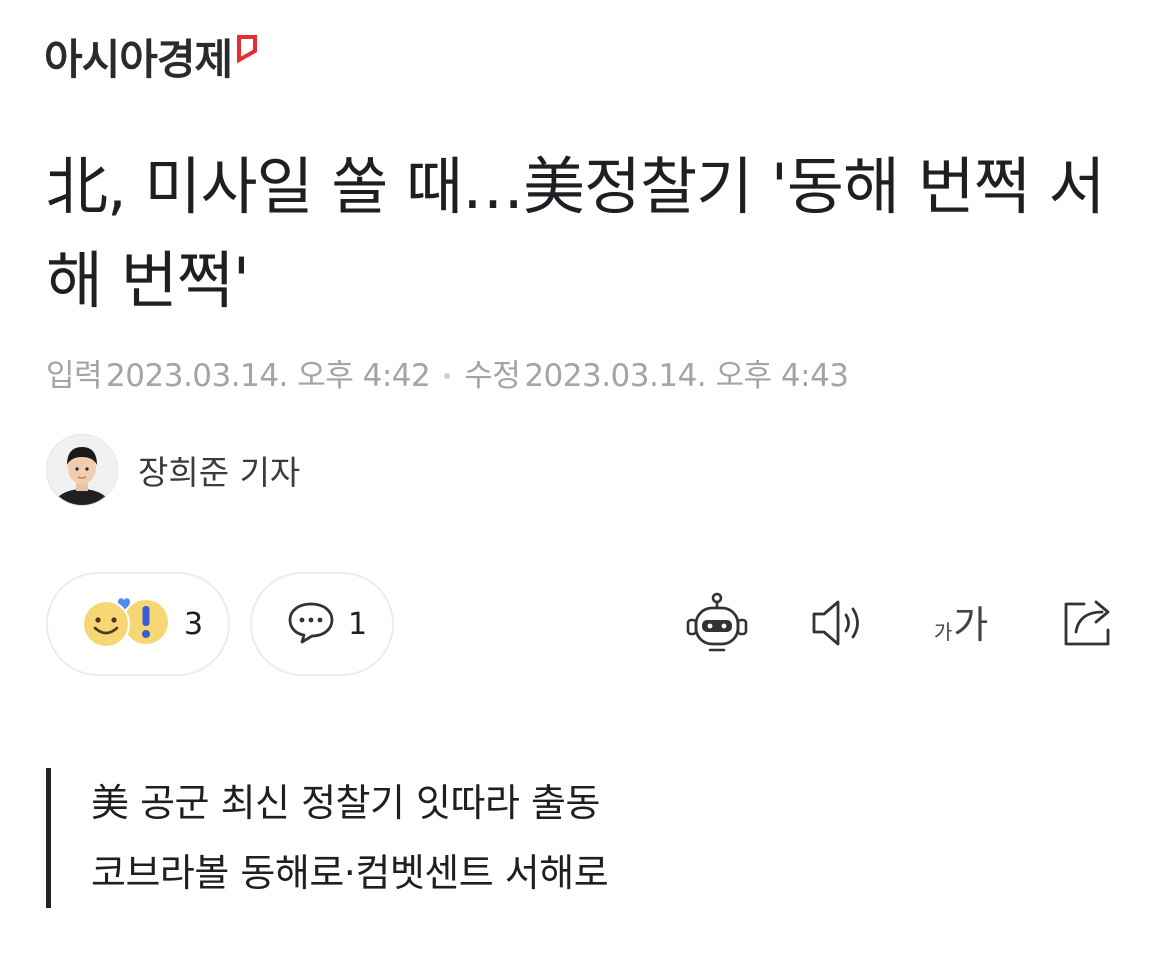 Image resolution: width=1170 pixels, height=974 pixels. What do you see at coordinates (268, 376) in the screenshot?
I see `published-date: 2023.03.14. 오후 4:42` at bounding box center [268, 376].